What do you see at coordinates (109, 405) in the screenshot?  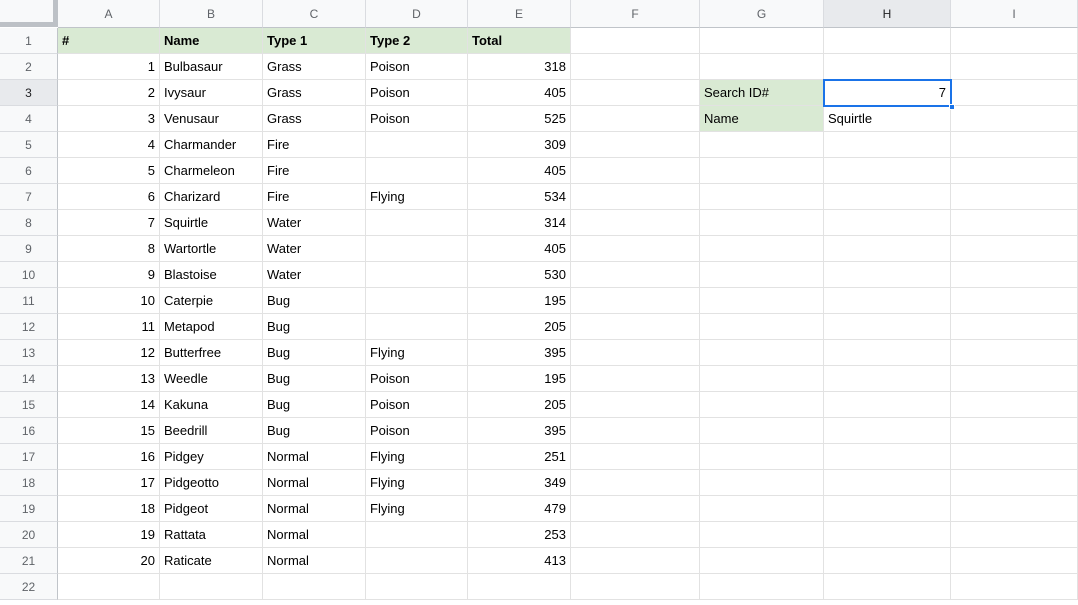 I see `cell-A15: 14` at bounding box center [109, 405].